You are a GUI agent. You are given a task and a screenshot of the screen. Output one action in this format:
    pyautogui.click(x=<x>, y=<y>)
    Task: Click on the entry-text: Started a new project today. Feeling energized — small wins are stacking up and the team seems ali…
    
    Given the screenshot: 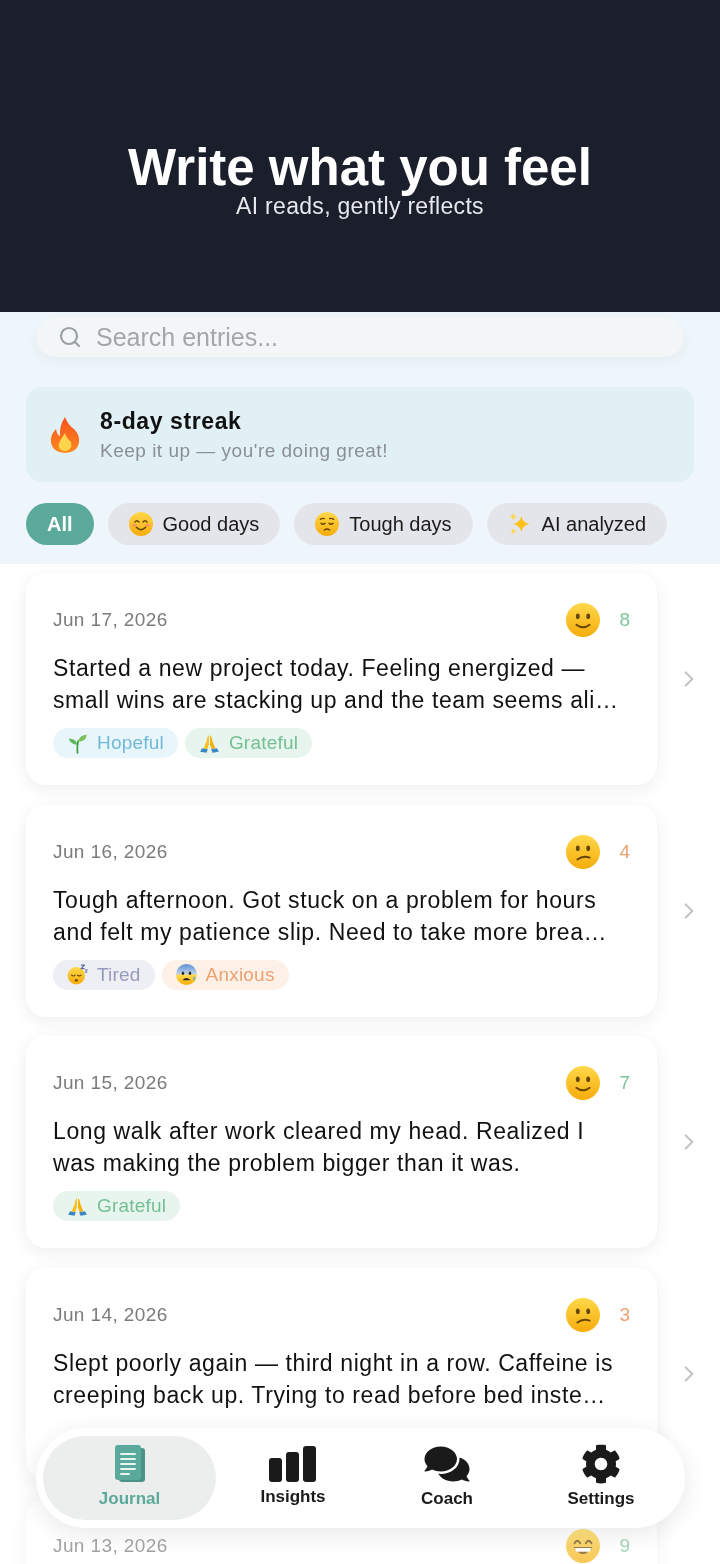 What is the action you would take?
    pyautogui.click(x=336, y=684)
    